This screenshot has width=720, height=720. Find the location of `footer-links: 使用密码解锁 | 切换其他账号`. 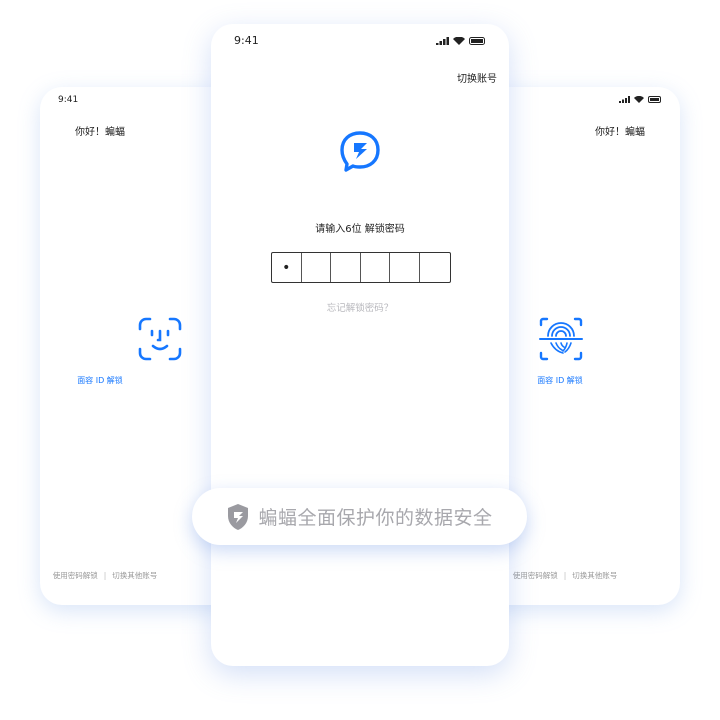

footer-links: 使用密码解锁 | 切换其他账号 is located at coordinates (105, 575).